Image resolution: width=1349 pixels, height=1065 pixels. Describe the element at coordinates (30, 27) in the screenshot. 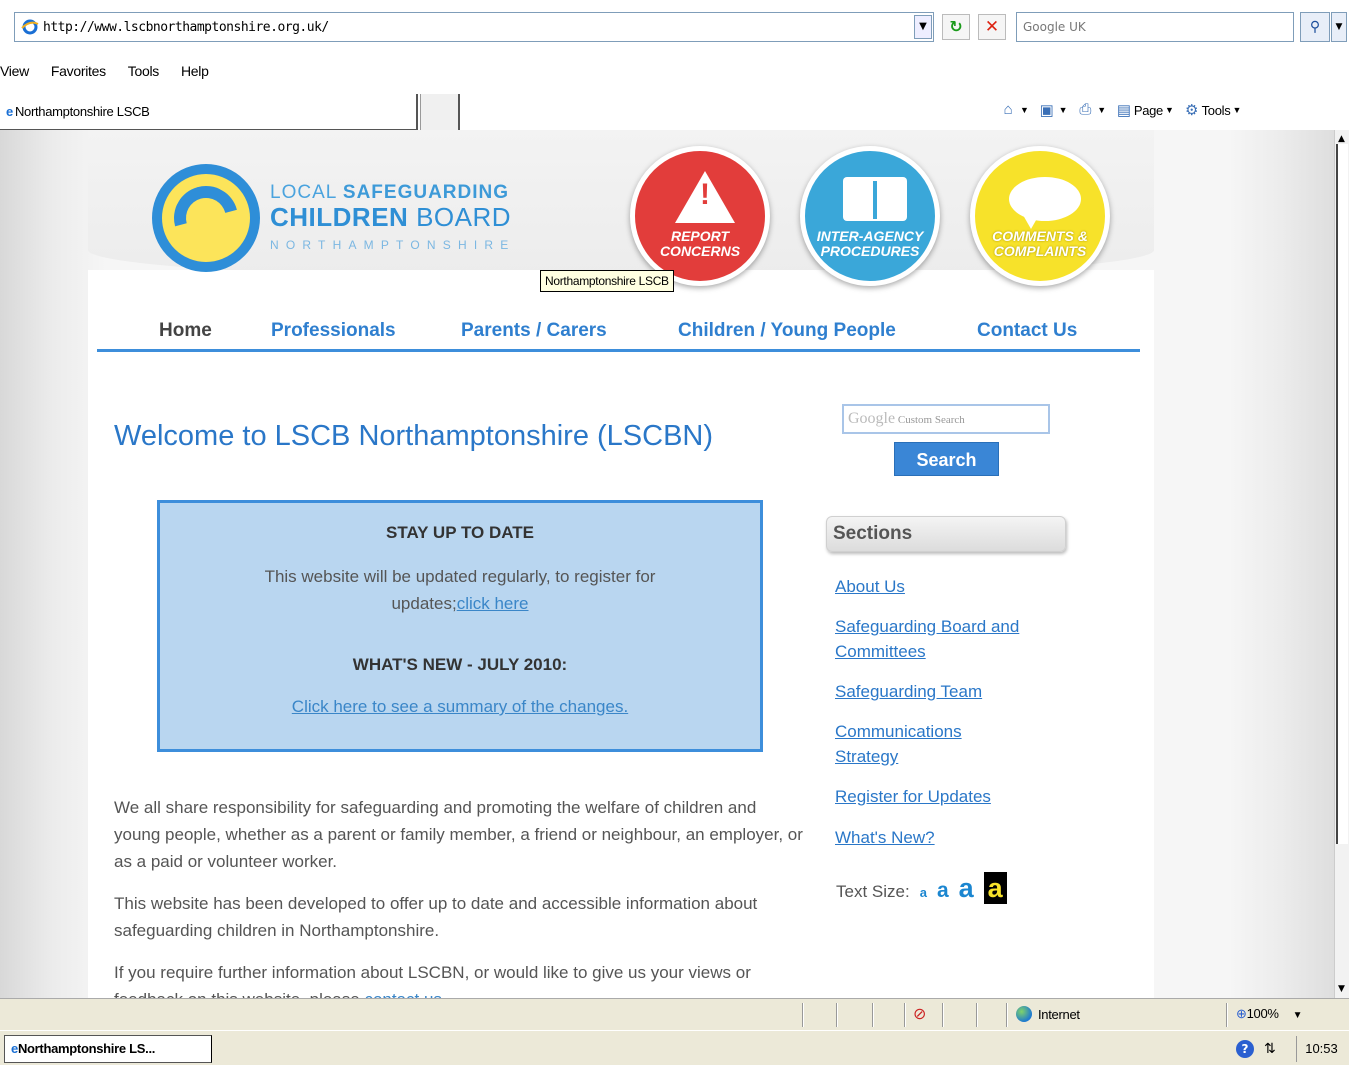

I see `ie-logo-icon` at that location.